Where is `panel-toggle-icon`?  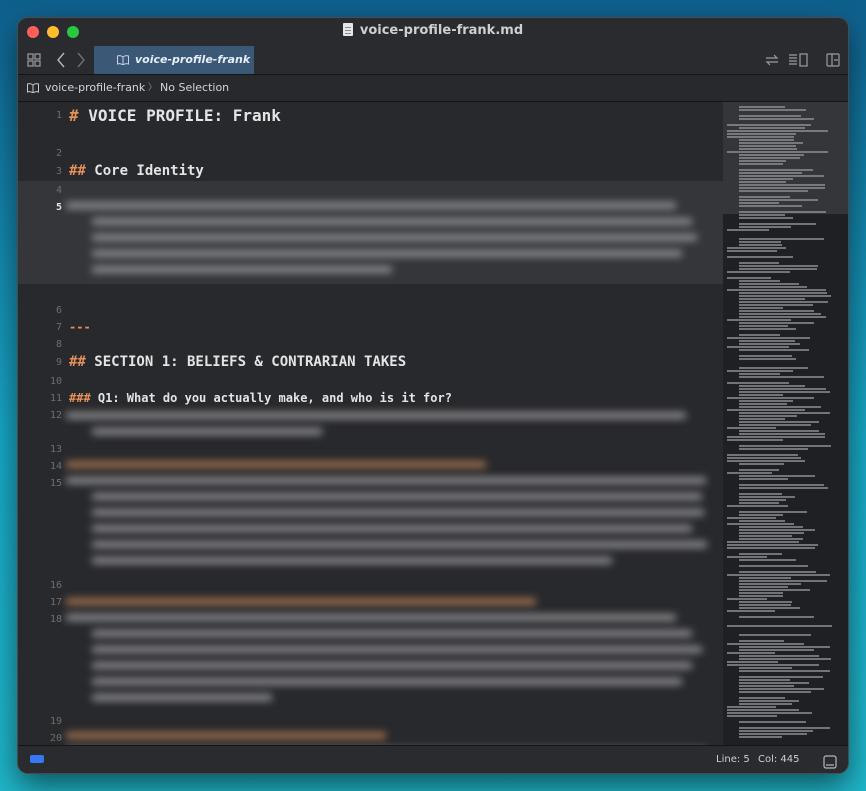 panel-toggle-icon is located at coordinates (830, 763).